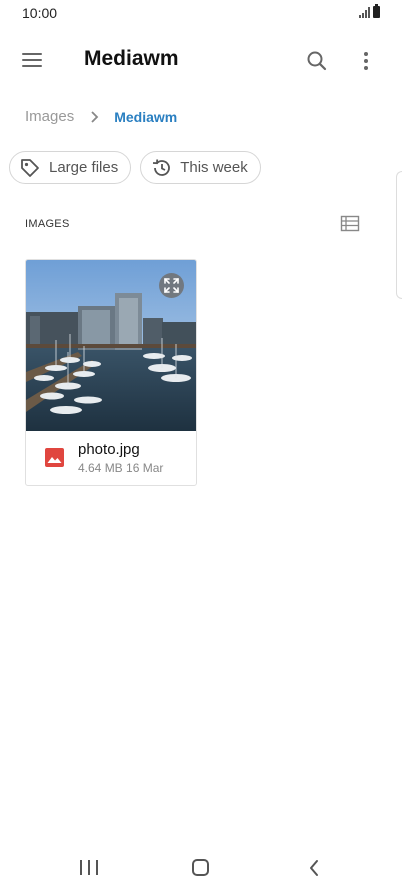 This screenshot has height=893, width=402. I want to click on chip-label: Large files, so click(84, 167).